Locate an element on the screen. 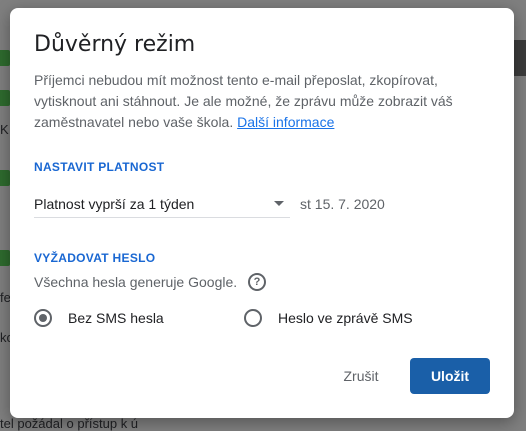  radio-button-unchecked is located at coordinates (253, 318).